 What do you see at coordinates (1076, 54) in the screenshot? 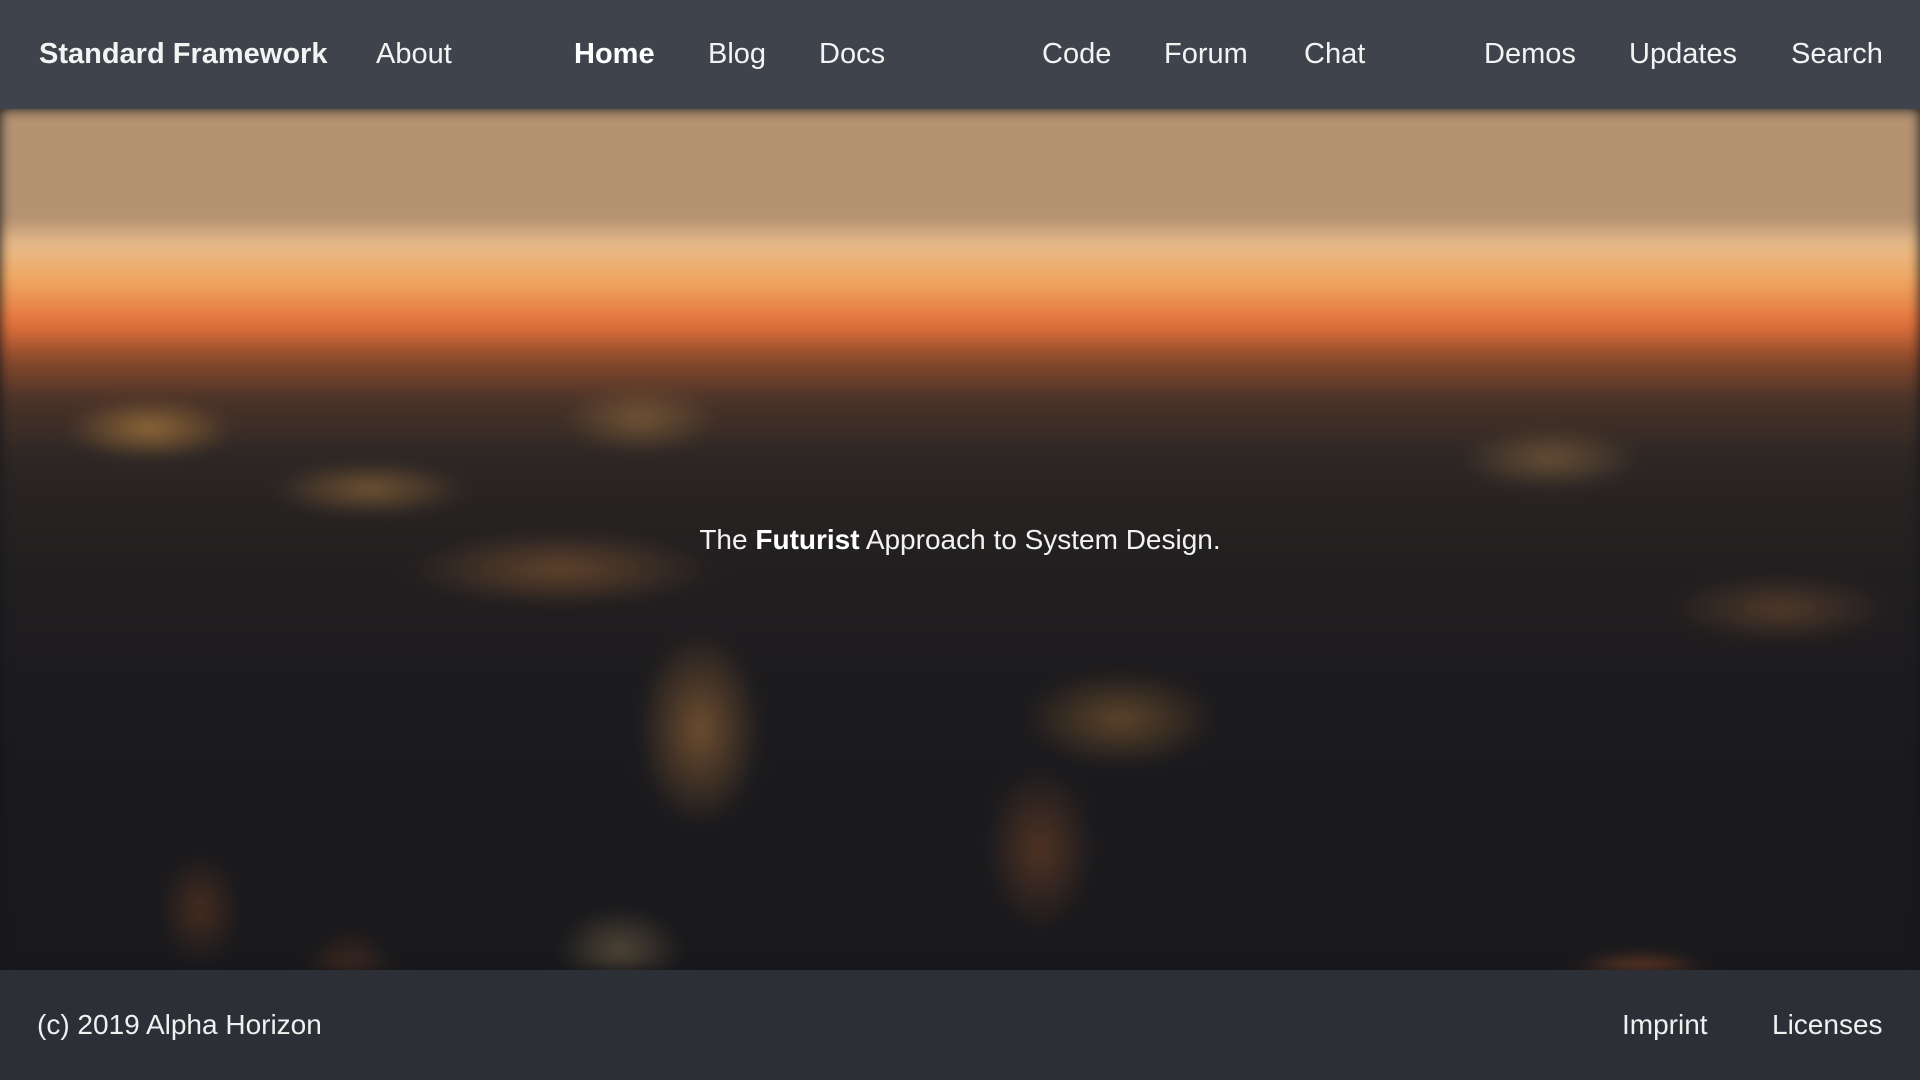
I see `nav-code: Code` at bounding box center [1076, 54].